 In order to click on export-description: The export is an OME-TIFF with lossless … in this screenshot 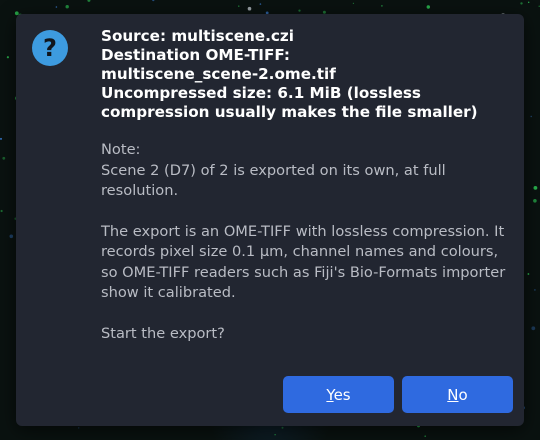, I will do `click(303, 262)`.